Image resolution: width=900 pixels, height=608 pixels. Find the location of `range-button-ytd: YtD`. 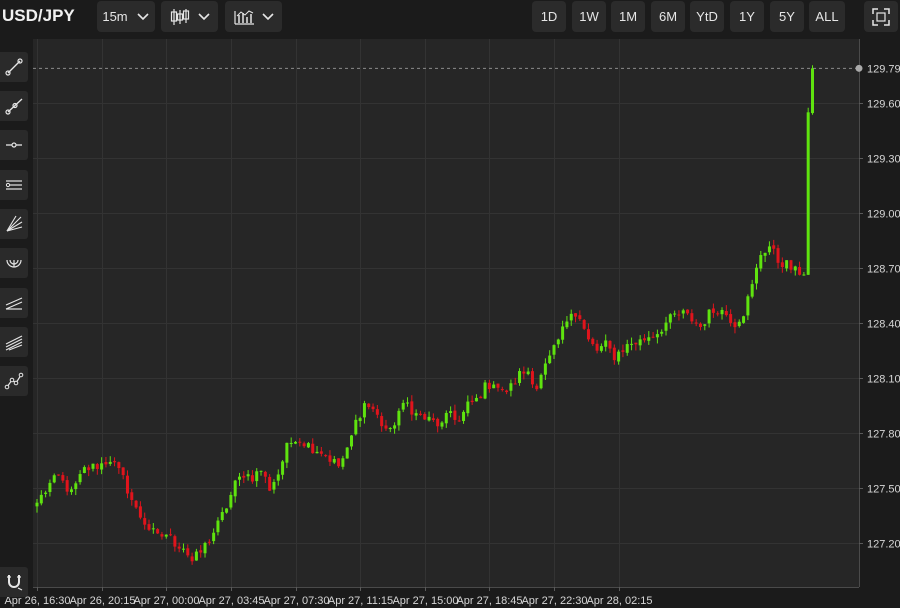

range-button-ytd: YtD is located at coordinates (707, 16).